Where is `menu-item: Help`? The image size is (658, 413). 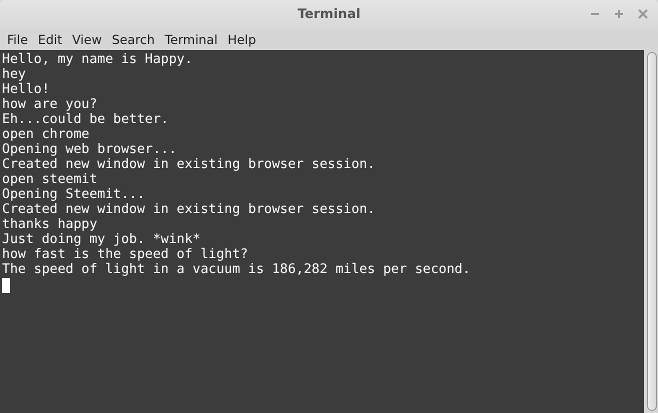
menu-item: Help is located at coordinates (242, 39).